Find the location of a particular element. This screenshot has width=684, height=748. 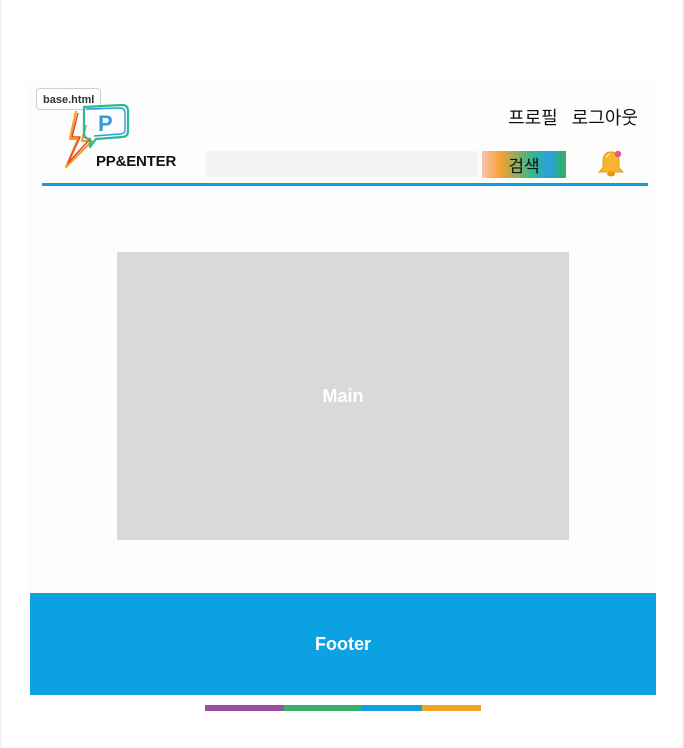

stripe-purple is located at coordinates (244, 708).